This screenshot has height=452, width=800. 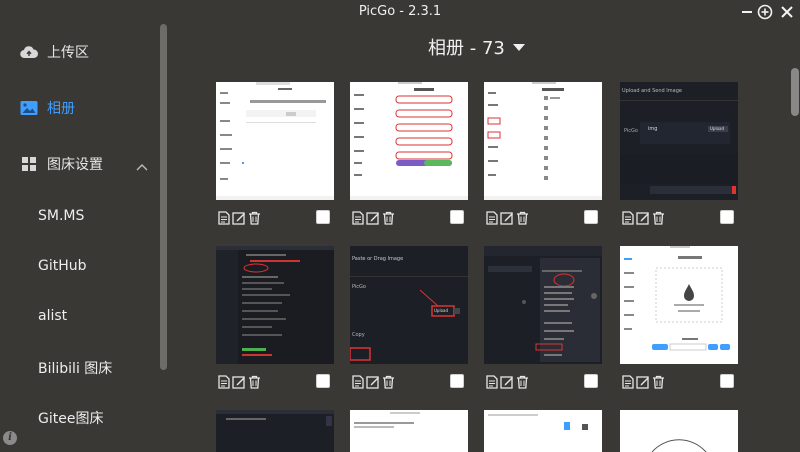 What do you see at coordinates (787, 12) in the screenshot?
I see `close-icon` at bounding box center [787, 12].